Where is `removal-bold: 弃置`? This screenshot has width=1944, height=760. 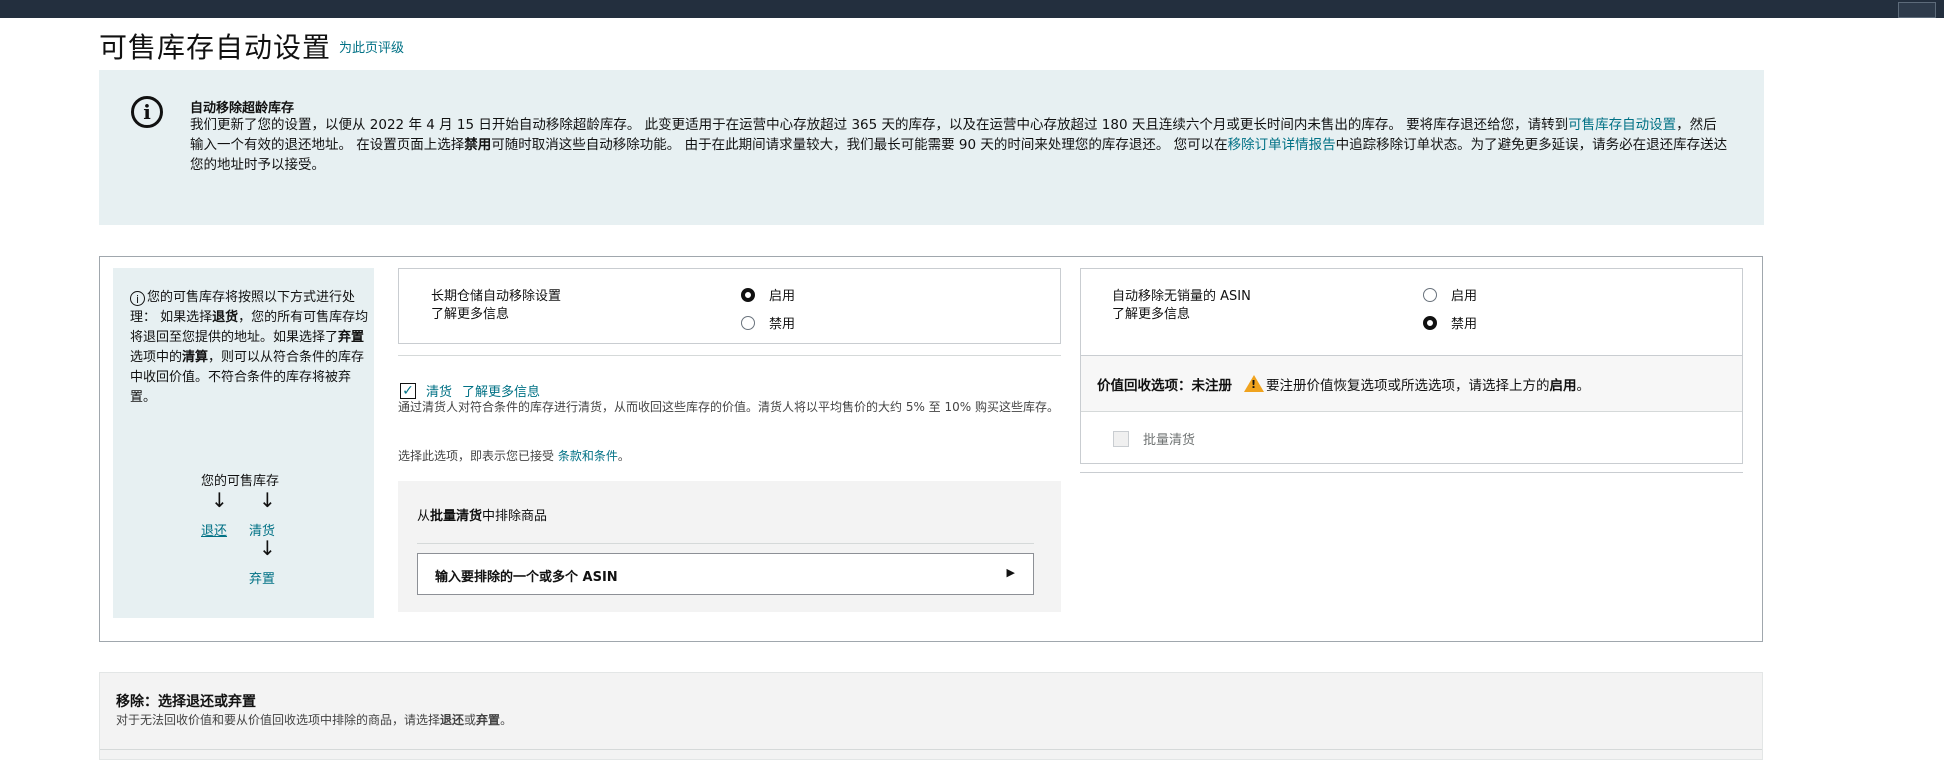
removal-bold: 弃置 is located at coordinates (488, 720).